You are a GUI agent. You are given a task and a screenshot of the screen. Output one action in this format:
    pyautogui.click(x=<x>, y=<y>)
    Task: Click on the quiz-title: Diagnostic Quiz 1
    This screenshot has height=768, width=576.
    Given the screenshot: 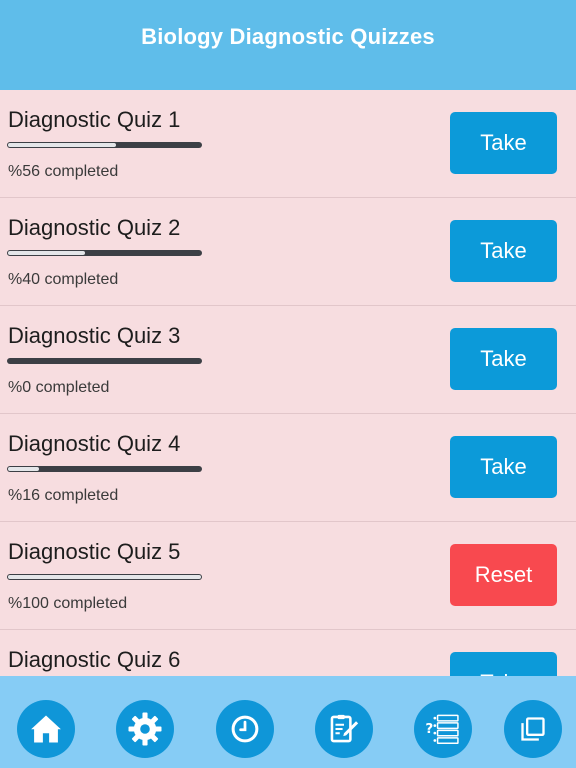 What is the action you would take?
    pyautogui.click(x=94, y=119)
    